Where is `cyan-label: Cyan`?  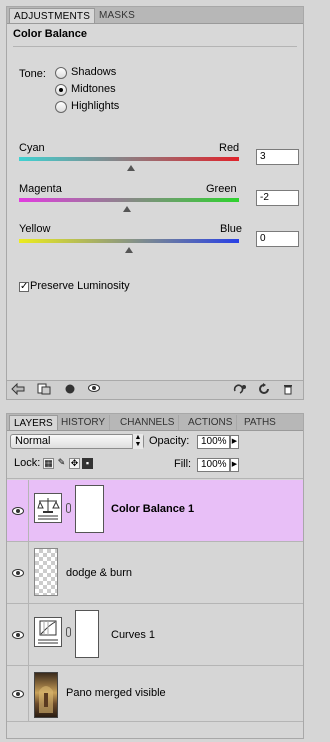
cyan-label: Cyan is located at coordinates (32, 148).